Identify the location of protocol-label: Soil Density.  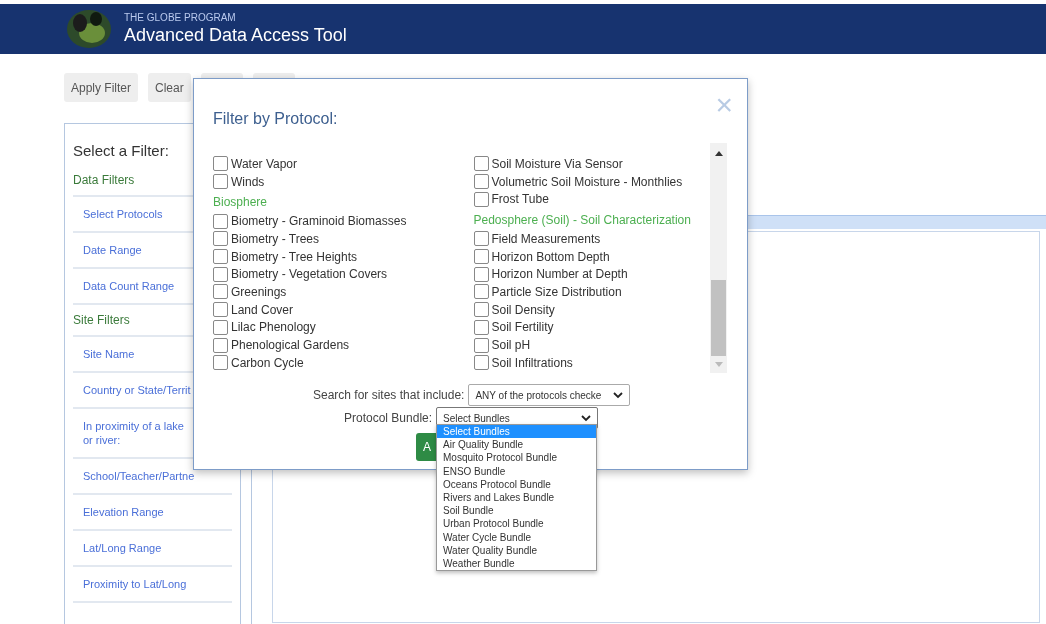
(523, 310).